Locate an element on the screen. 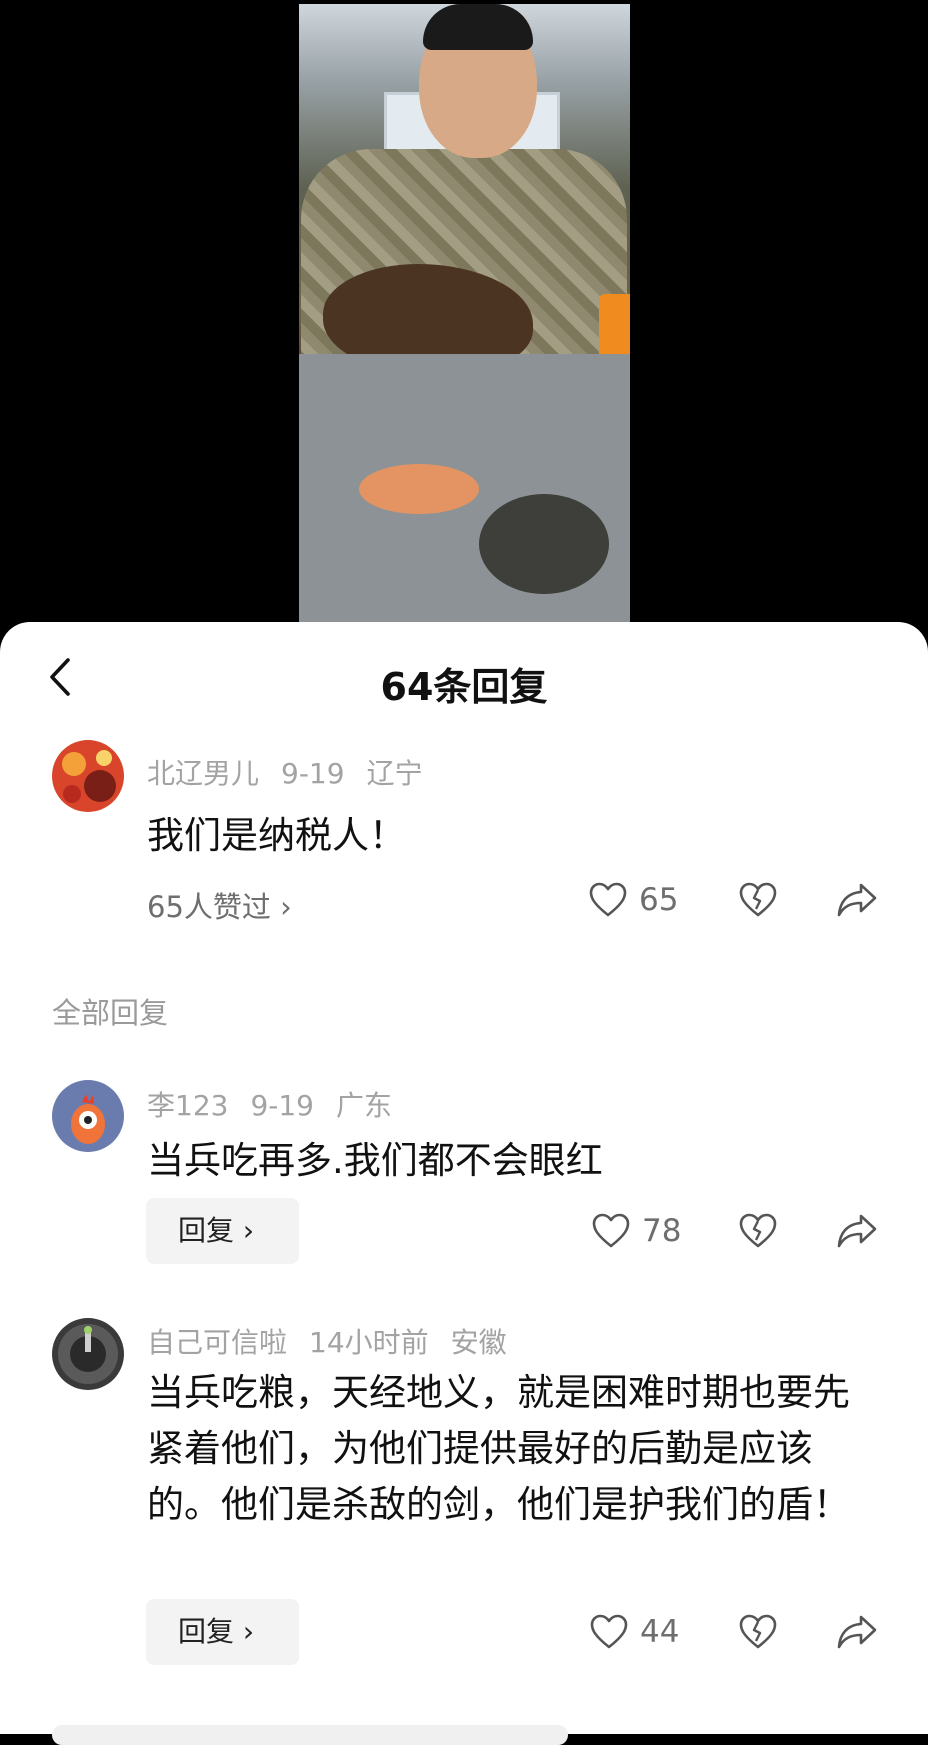 The height and width of the screenshot is (1745, 928). soldier-hair is located at coordinates (478, 27).